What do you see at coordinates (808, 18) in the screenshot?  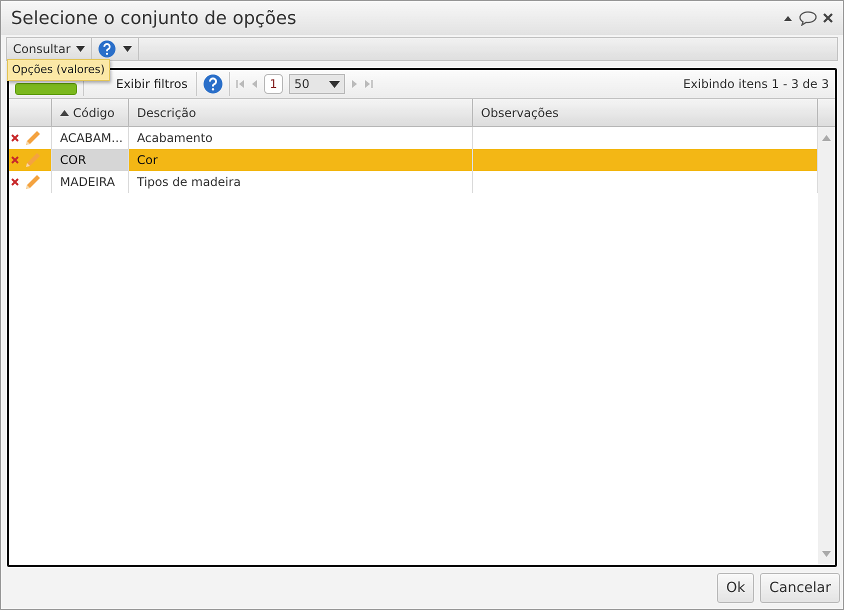 I see `speech-bubble-icon` at bounding box center [808, 18].